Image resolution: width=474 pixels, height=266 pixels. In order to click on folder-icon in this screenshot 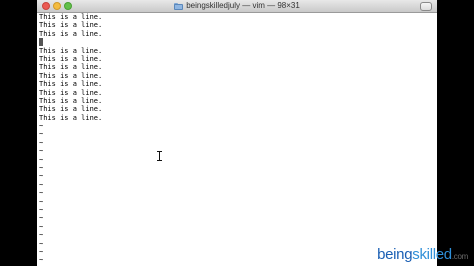, I will do `click(179, 6)`.